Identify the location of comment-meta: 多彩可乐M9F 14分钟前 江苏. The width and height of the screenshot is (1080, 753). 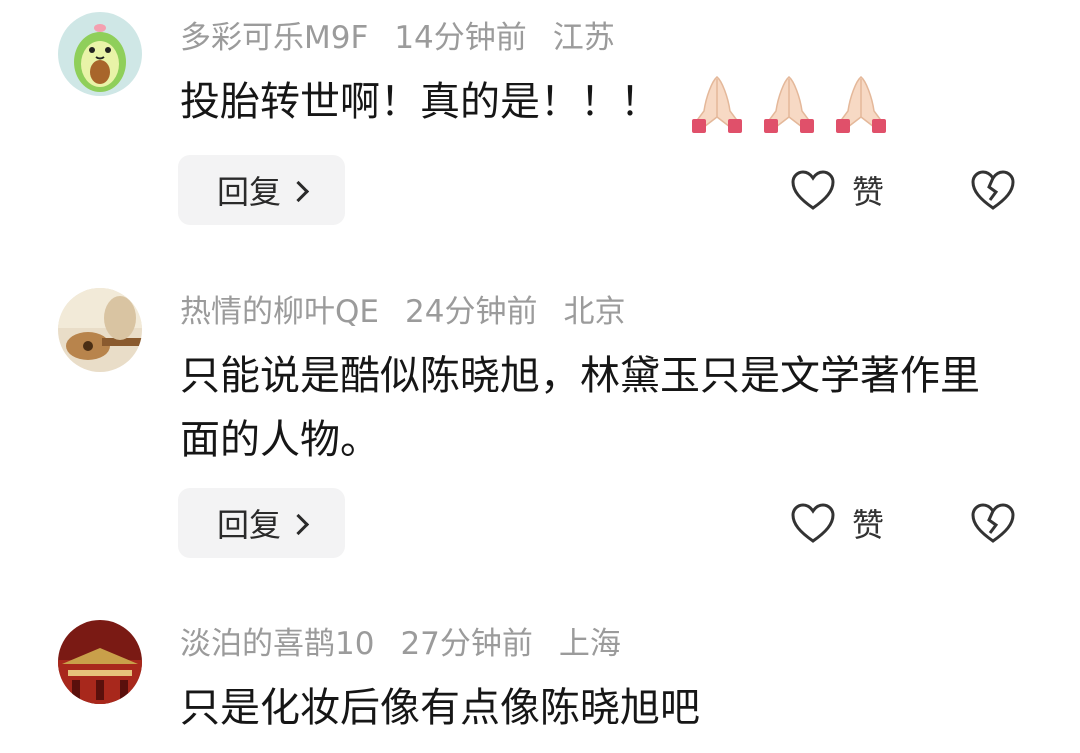
(410, 38).